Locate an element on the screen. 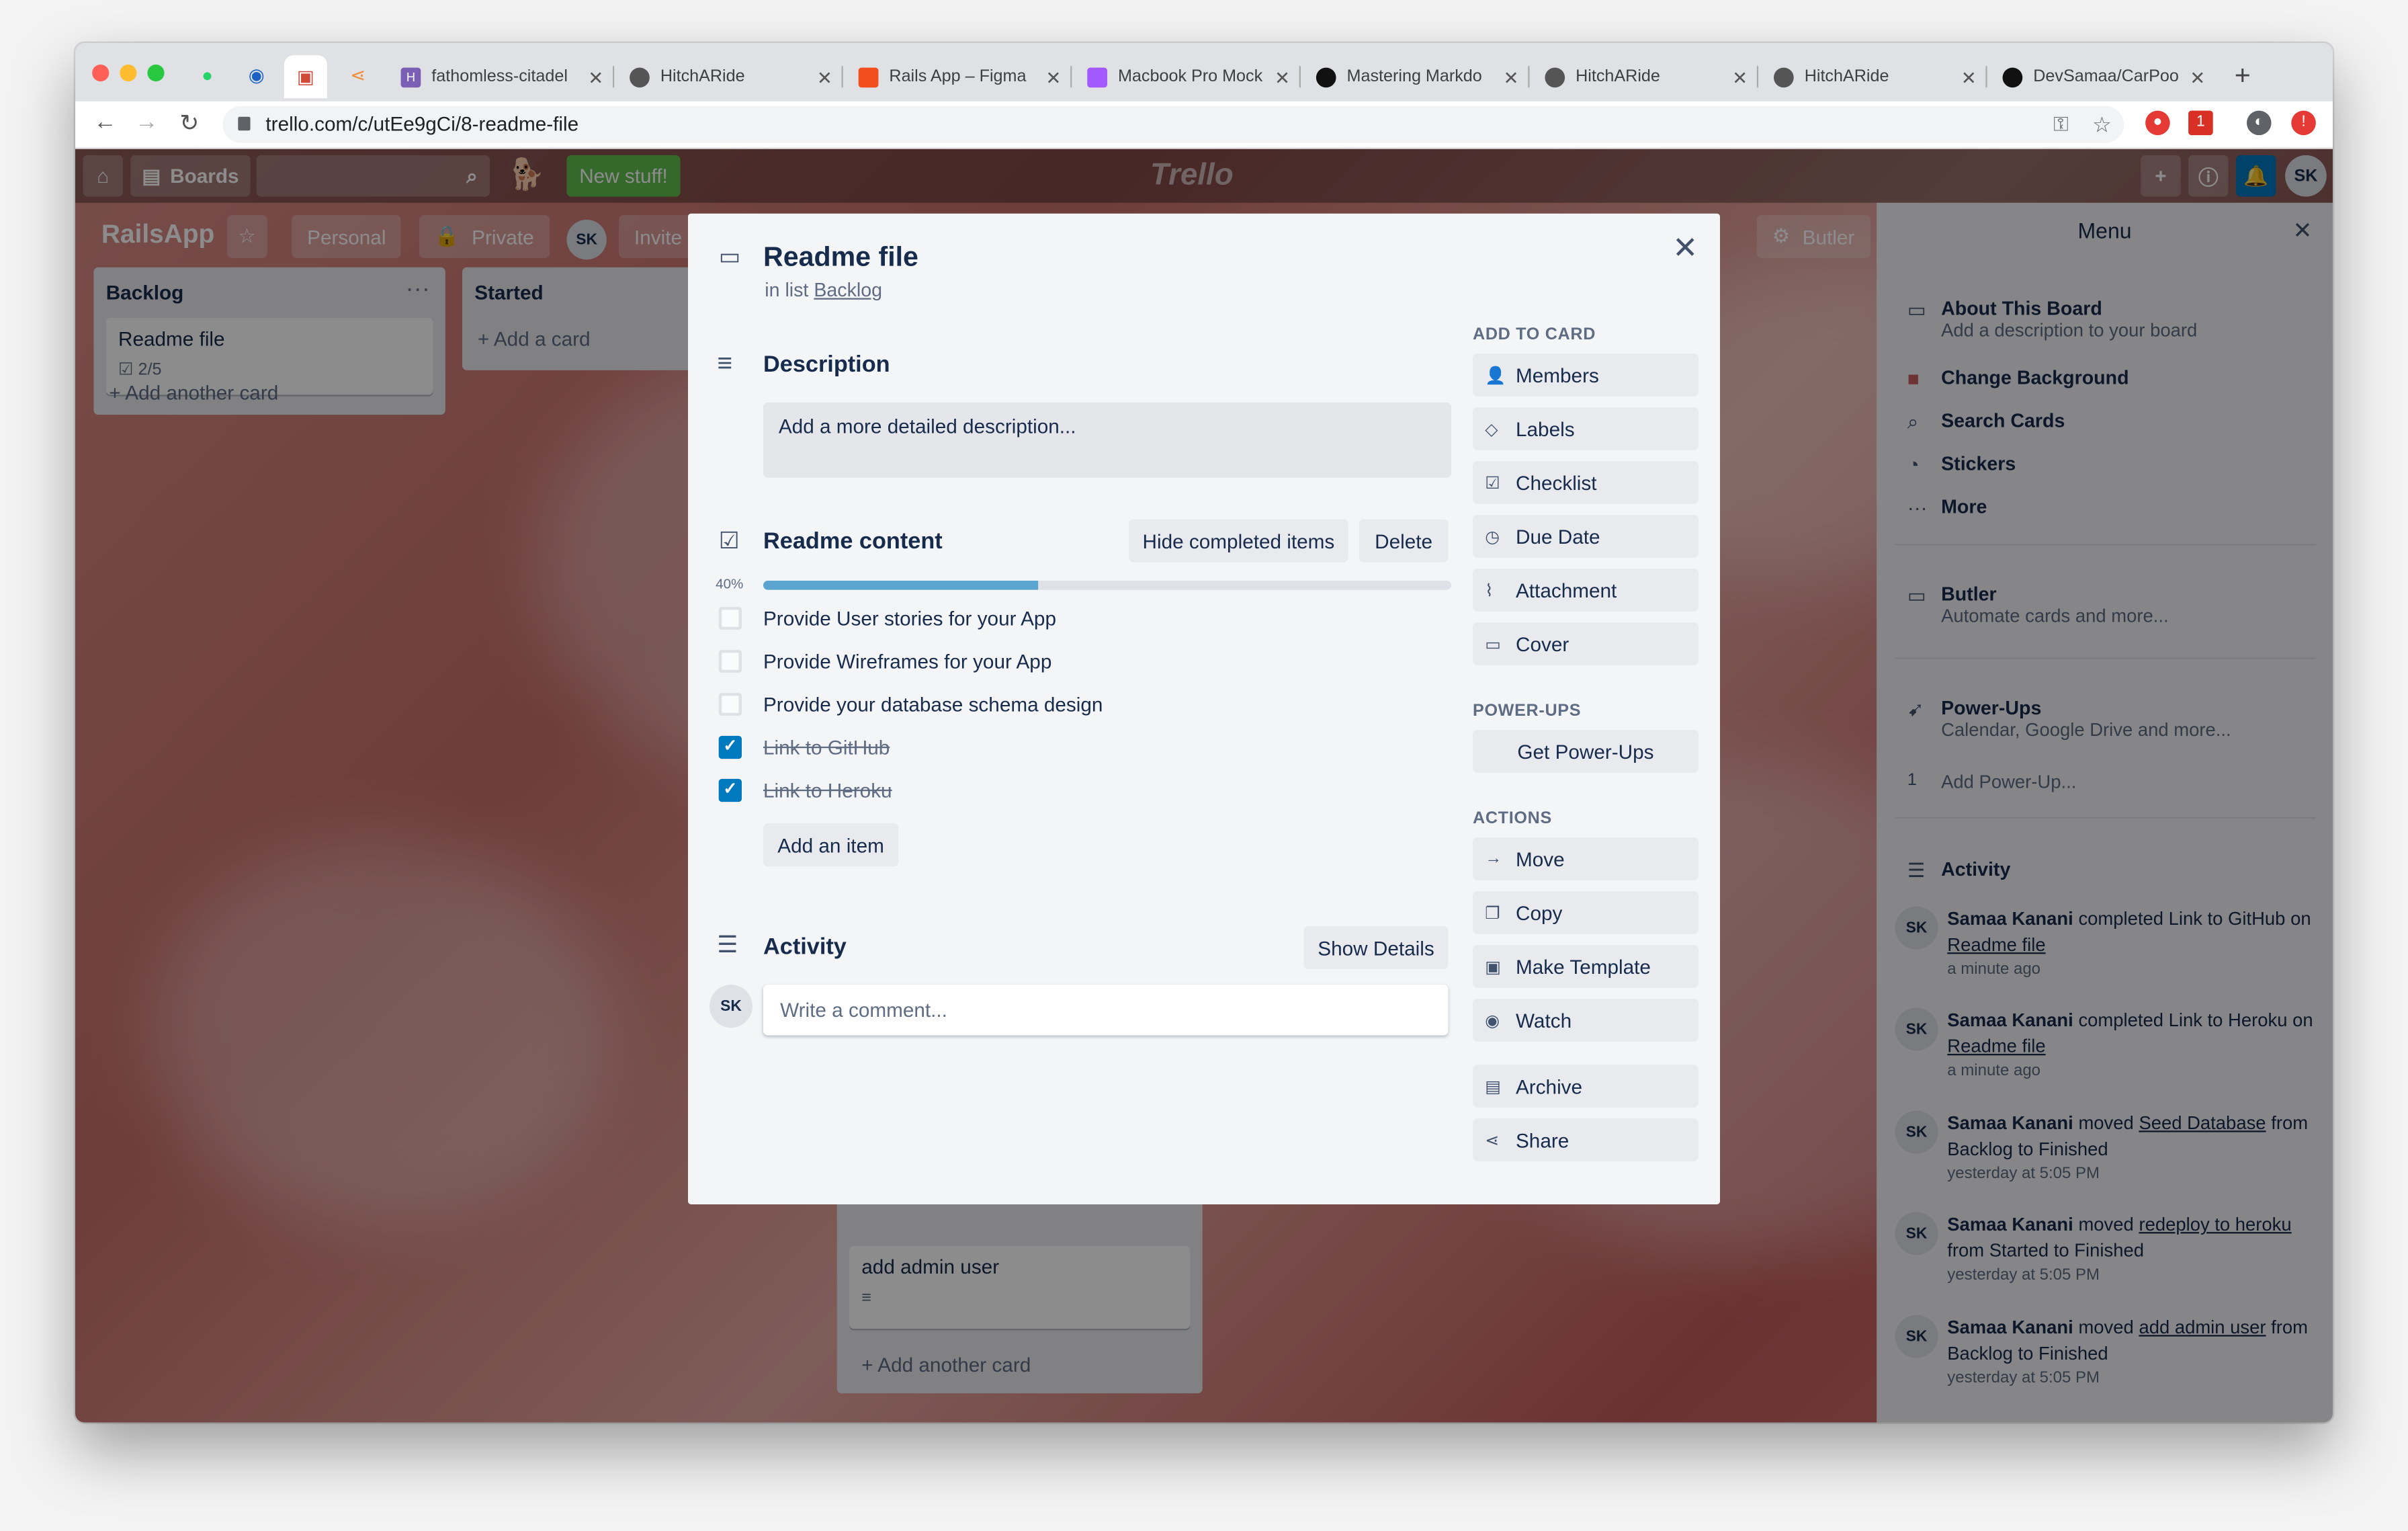 This screenshot has height=1531, width=2408. get-power-ups-button: Get Power-Ups is located at coordinates (1585, 751).